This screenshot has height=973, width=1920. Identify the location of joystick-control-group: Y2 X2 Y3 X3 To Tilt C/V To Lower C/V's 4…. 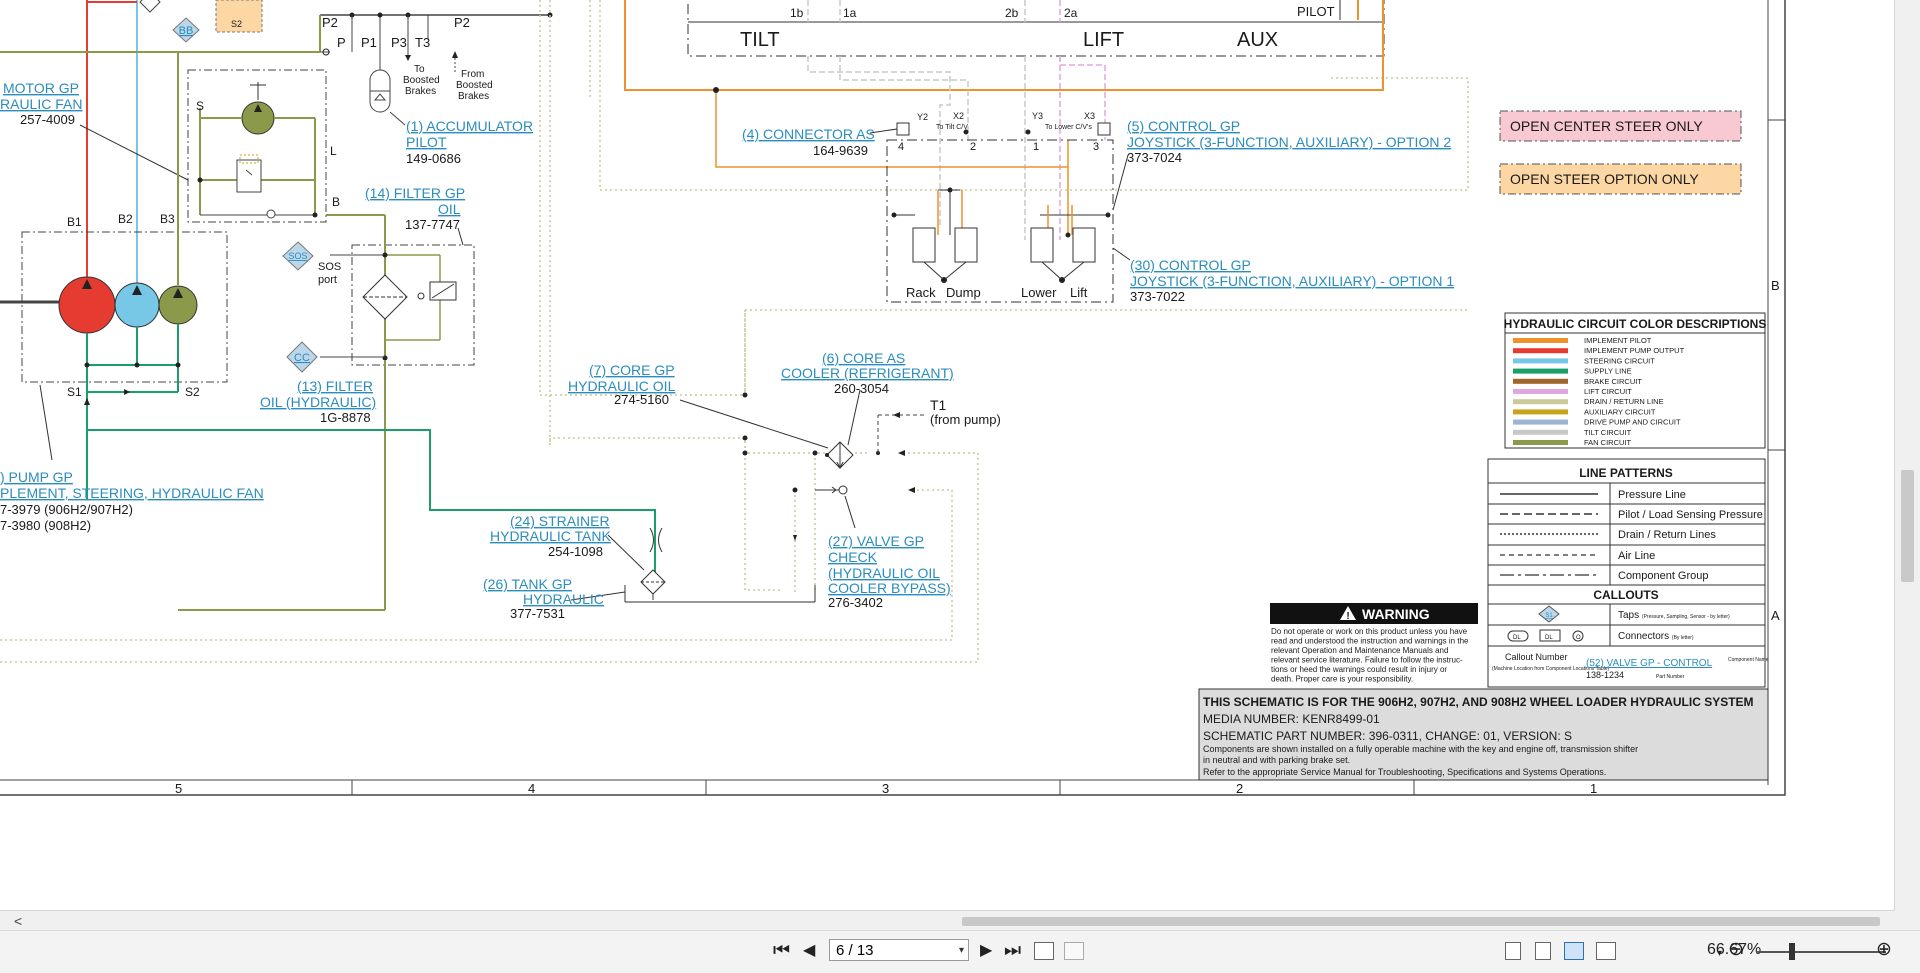
(1000, 207).